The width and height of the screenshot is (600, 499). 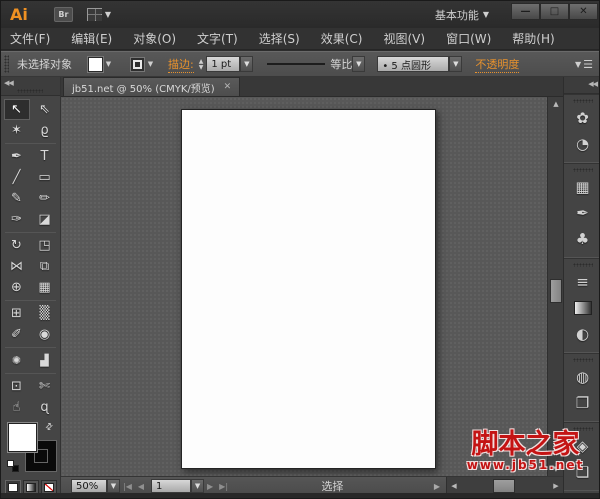 I want to click on blob-brush-tool: ✑, so click(x=17, y=219).